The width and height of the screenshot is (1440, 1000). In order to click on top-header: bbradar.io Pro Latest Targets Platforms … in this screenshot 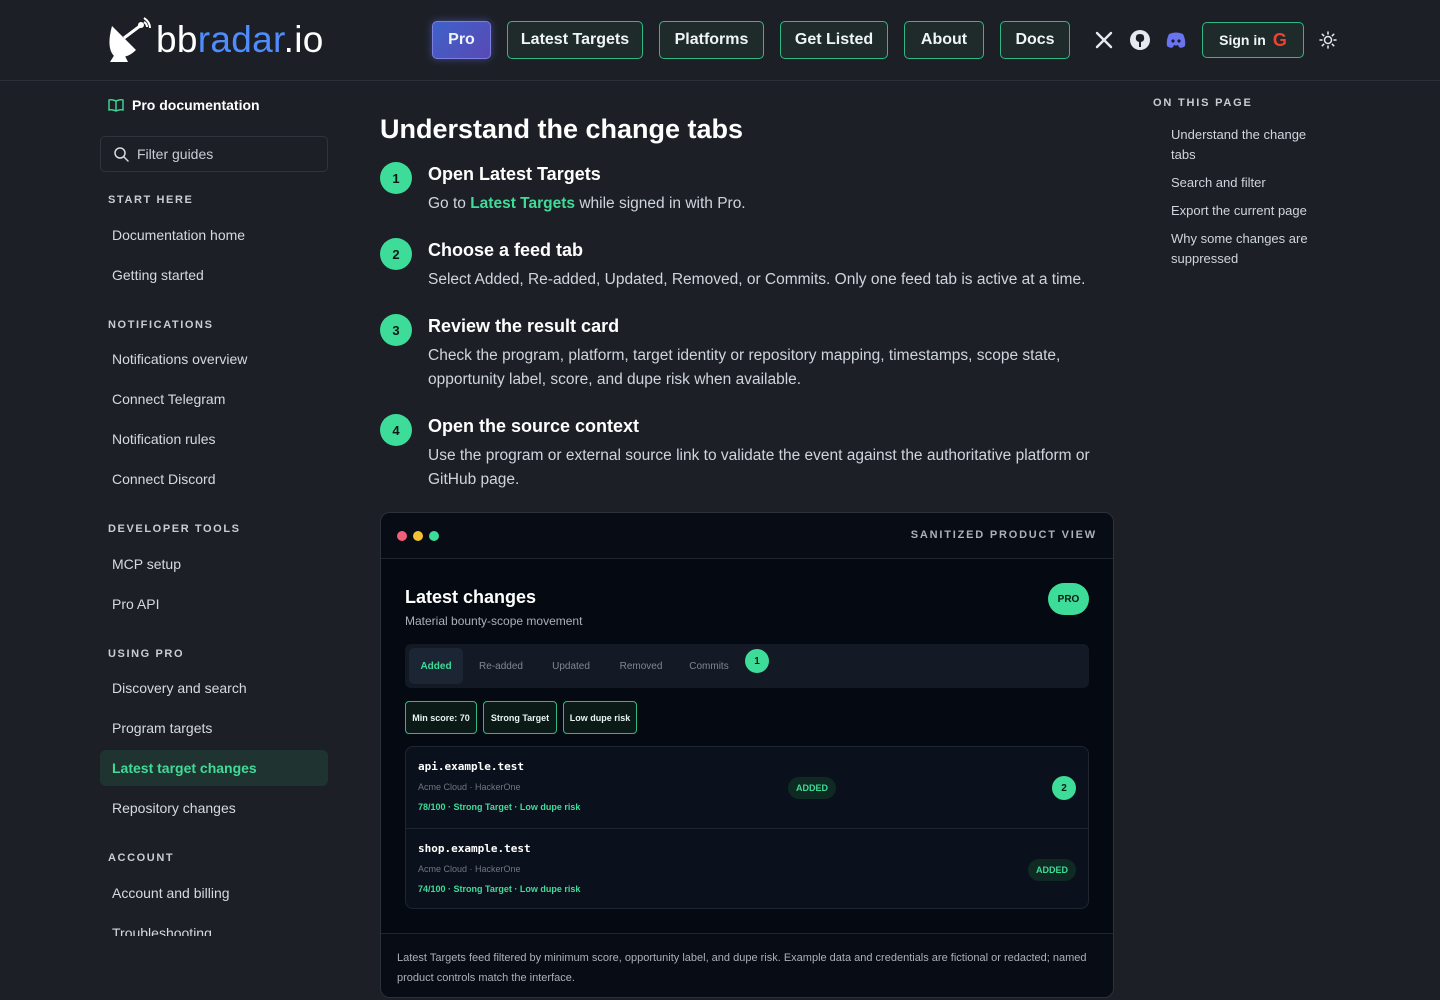, I will do `click(720, 40)`.